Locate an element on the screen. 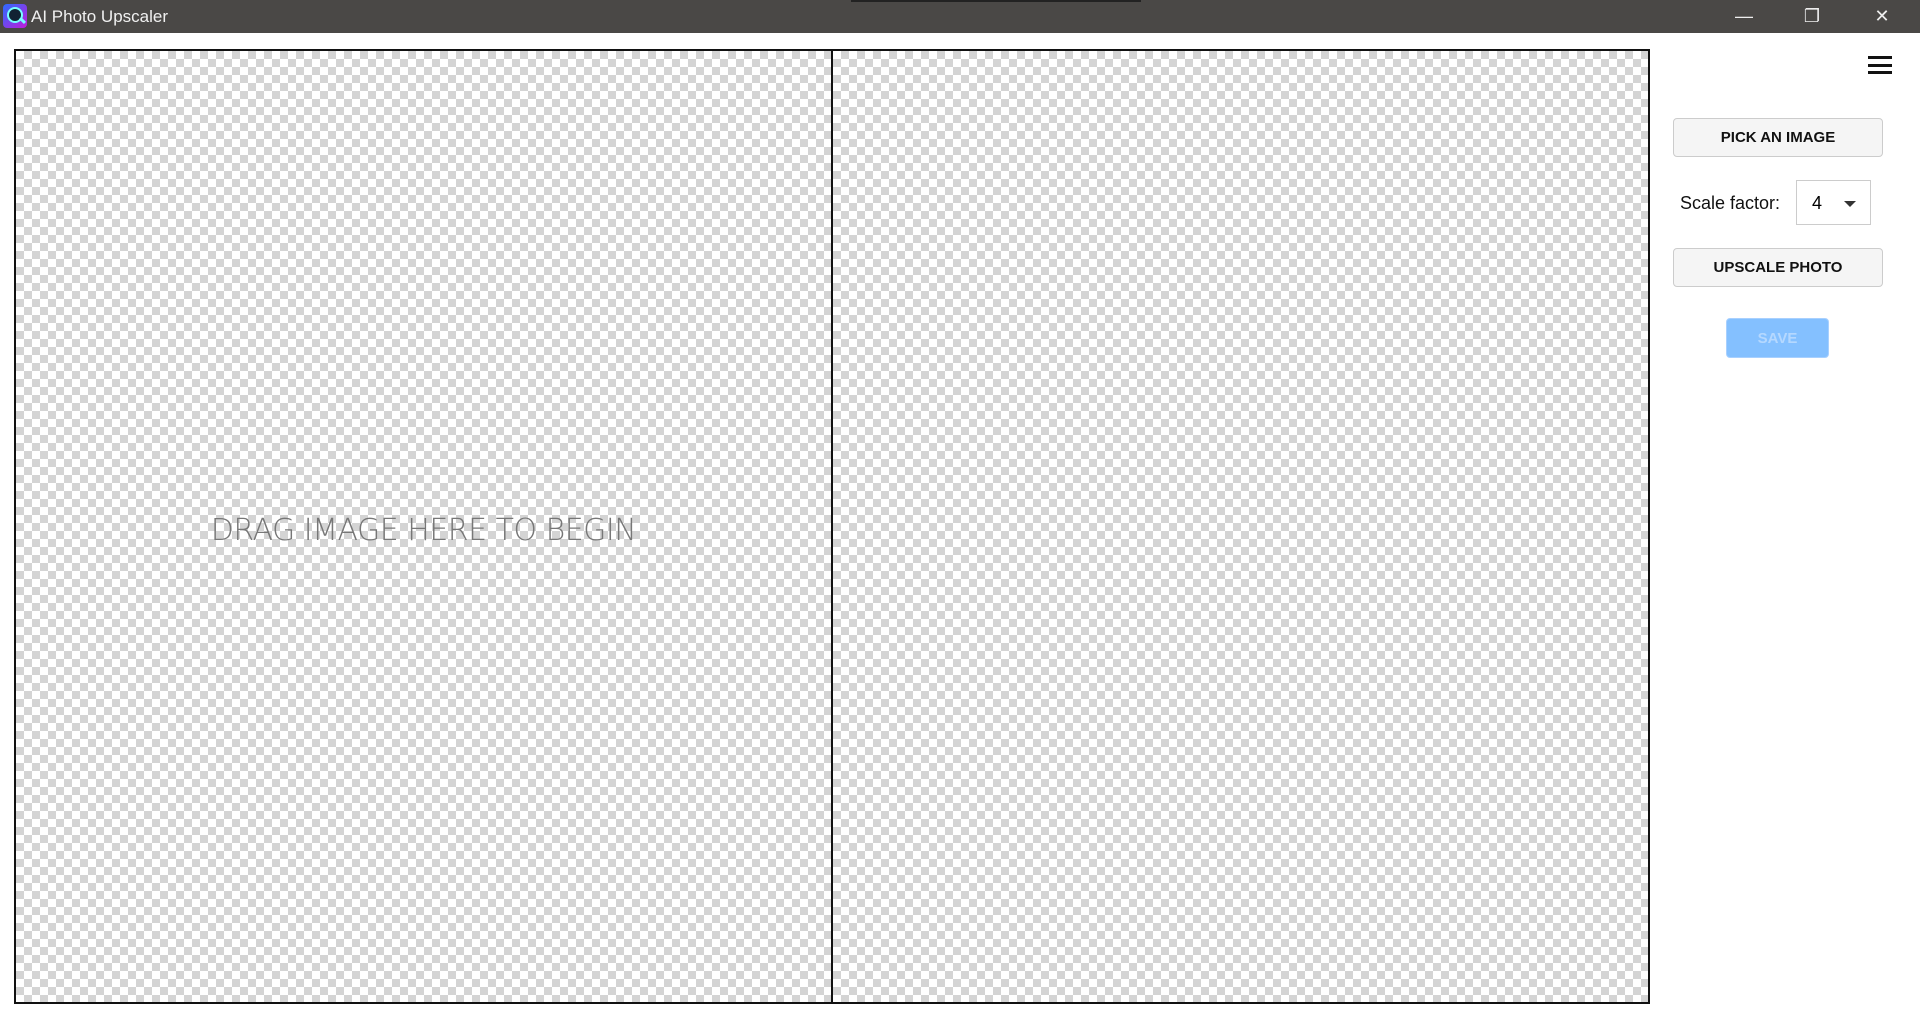 This screenshot has height=1015, width=1920. drop-hint: DRAG IMAGE HERE TO BEGIN is located at coordinates (423, 530).